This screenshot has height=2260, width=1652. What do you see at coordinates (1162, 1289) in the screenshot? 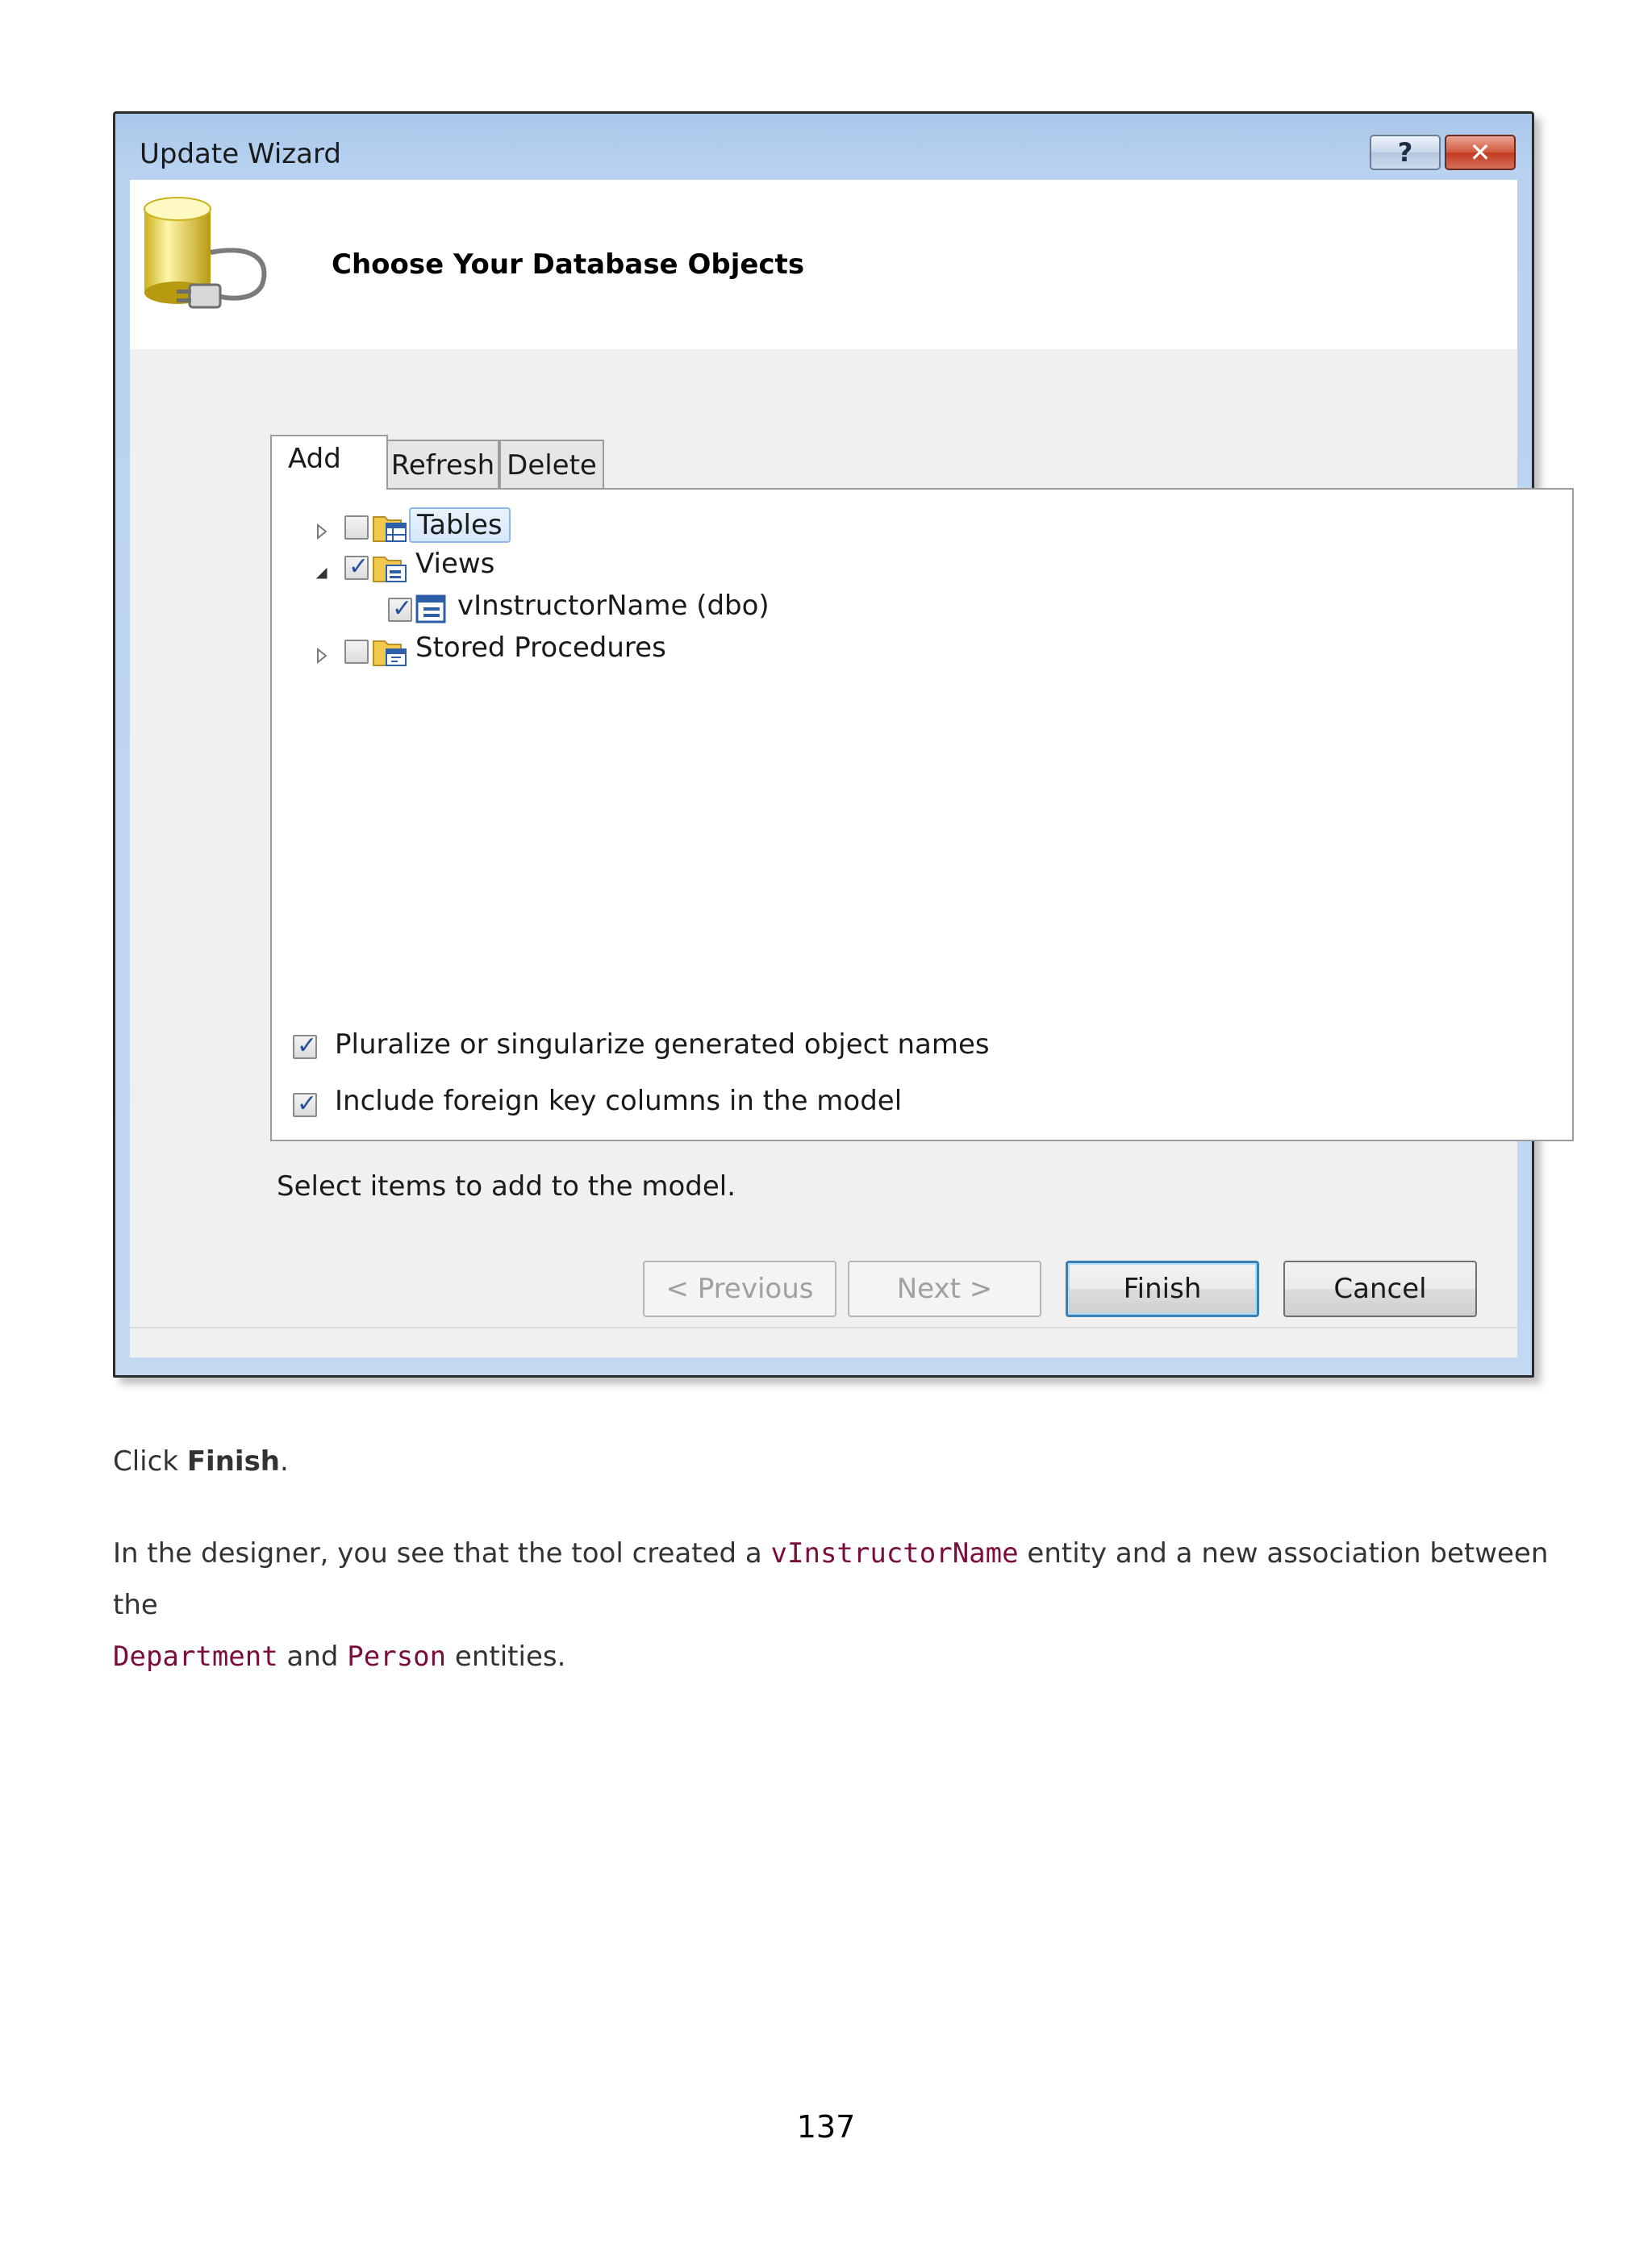
I see `finish-button: Finish` at bounding box center [1162, 1289].